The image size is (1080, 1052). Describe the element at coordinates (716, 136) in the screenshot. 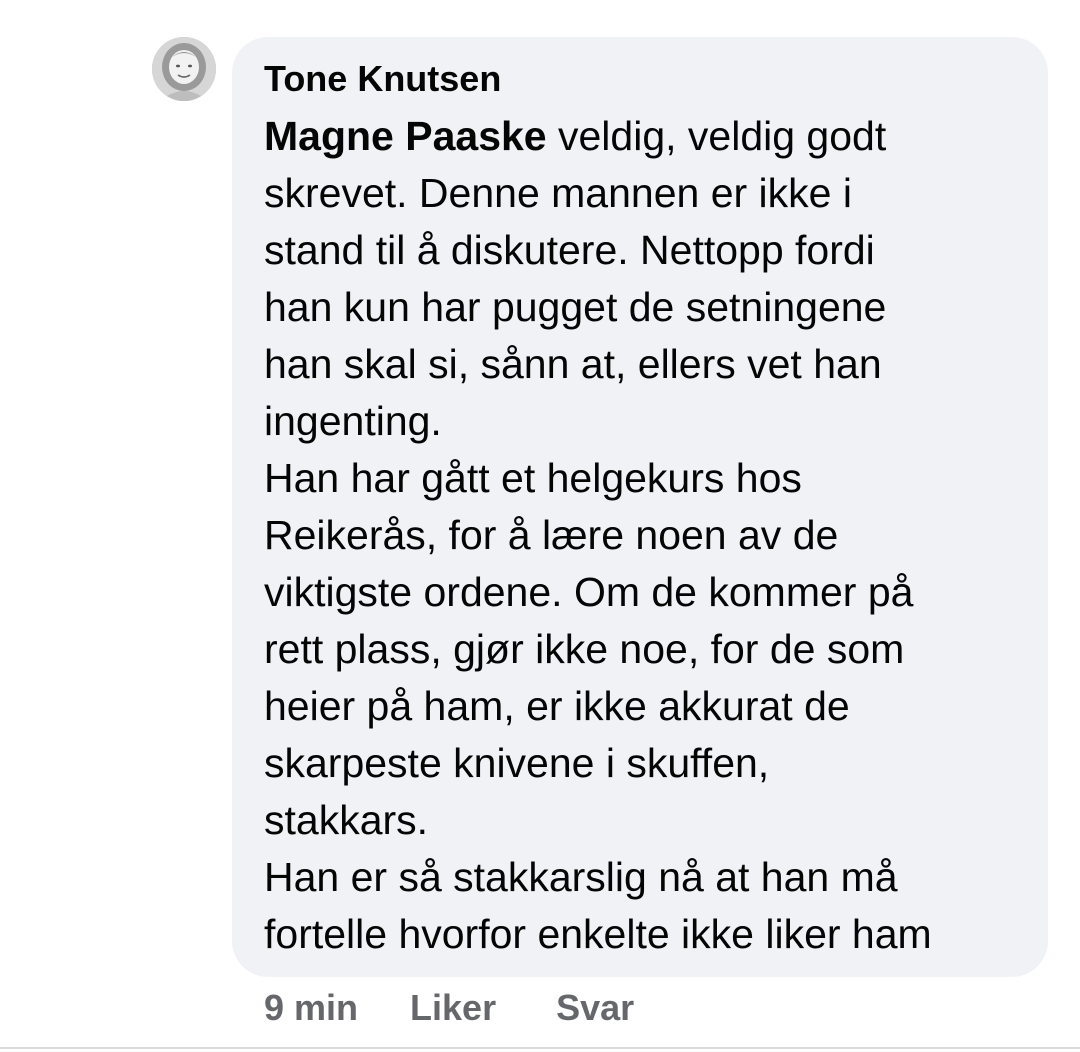

I see `comment-line-text: veldig, veldig godt` at that location.